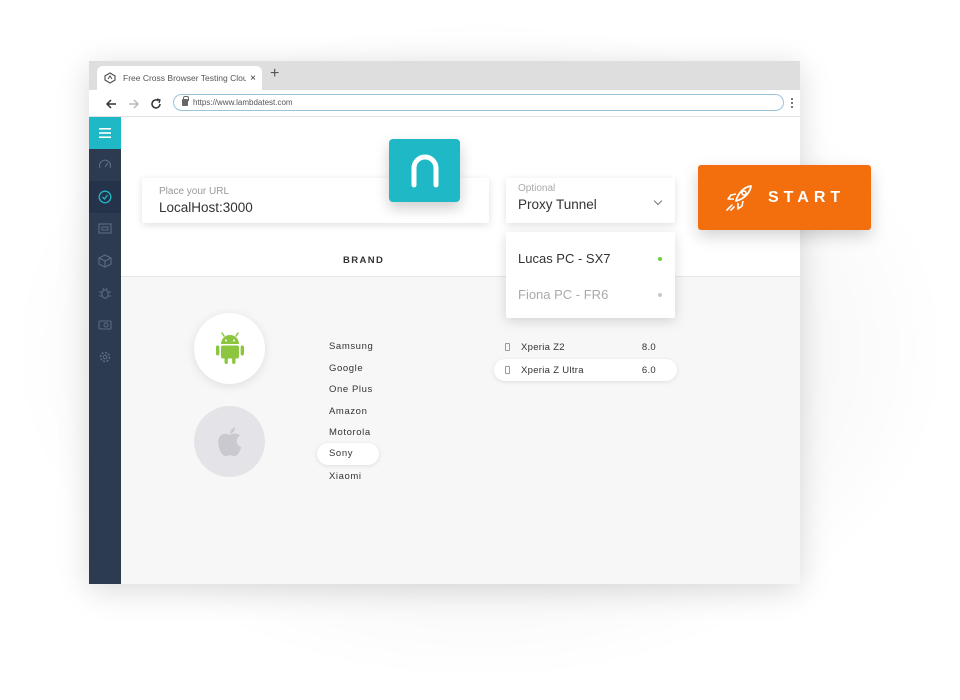 This screenshot has width=960, height=700. Describe the element at coordinates (557, 204) in the screenshot. I see `proxy-value: Proxy Tunnel` at that location.